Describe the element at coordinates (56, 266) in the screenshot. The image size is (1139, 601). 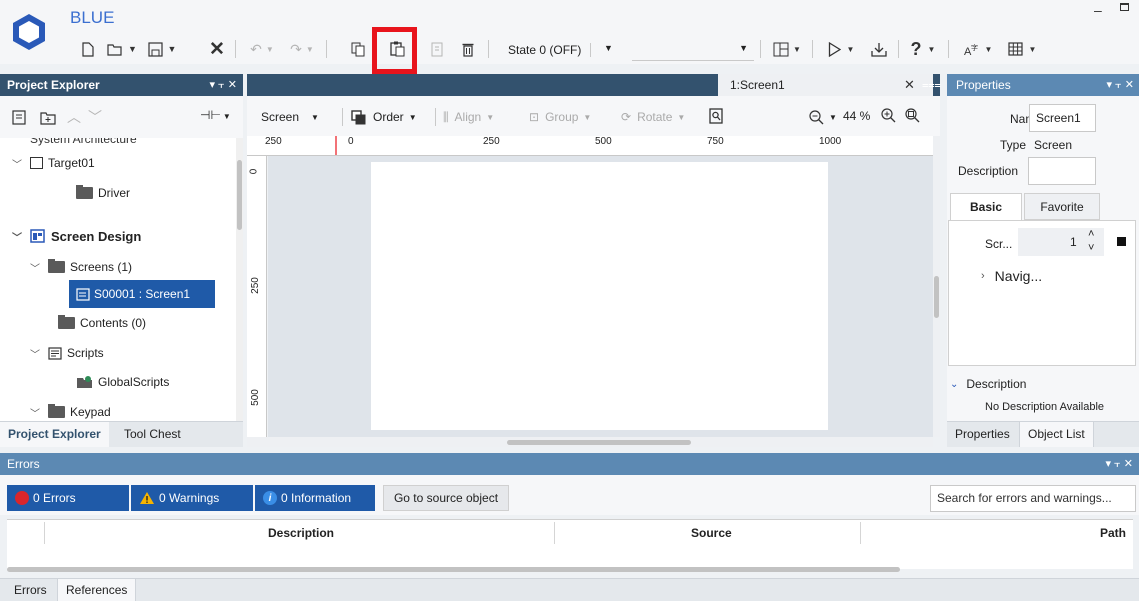
I see `folder-icon` at that location.